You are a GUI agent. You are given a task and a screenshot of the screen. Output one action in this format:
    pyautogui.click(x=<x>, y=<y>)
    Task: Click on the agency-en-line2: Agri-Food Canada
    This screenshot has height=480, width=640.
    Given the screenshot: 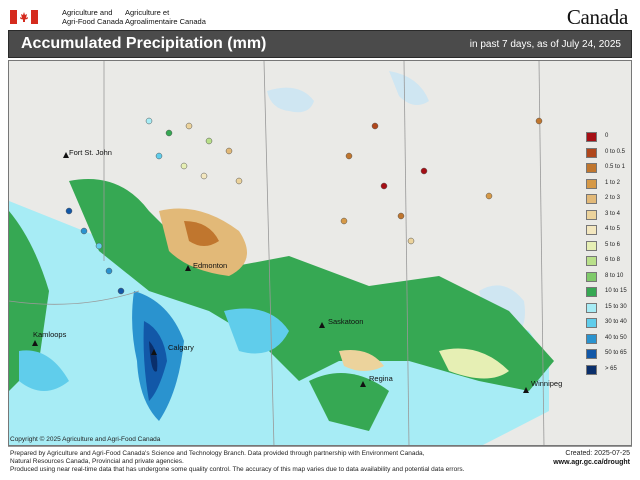 What is the action you would take?
    pyautogui.click(x=93, y=21)
    